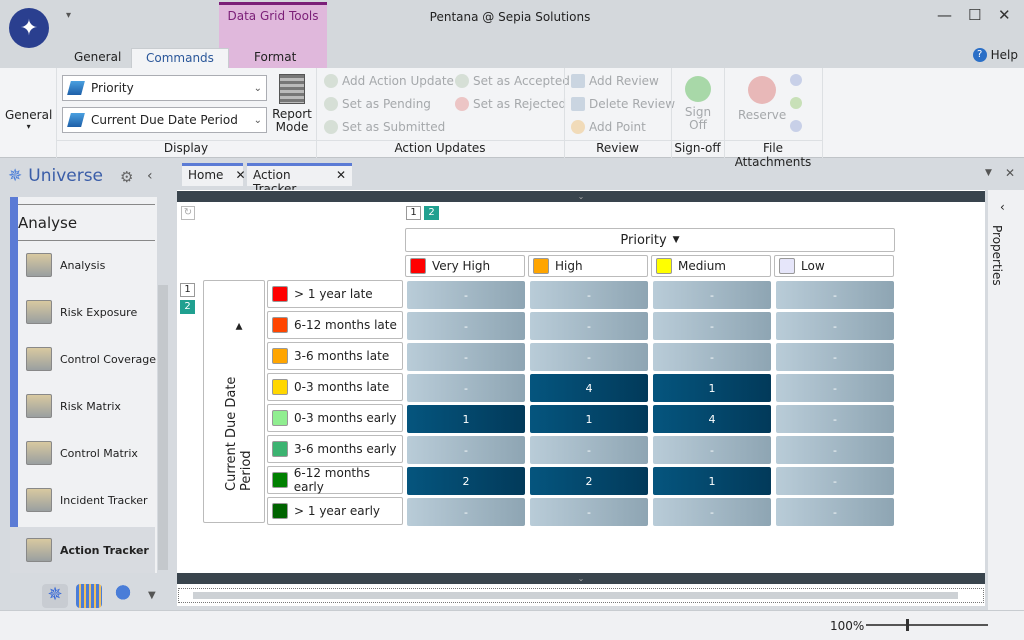 The width and height of the screenshot is (1024, 640). Describe the element at coordinates (65, 265) in the screenshot. I see `sidebar-item-analysis: Analysis` at that location.